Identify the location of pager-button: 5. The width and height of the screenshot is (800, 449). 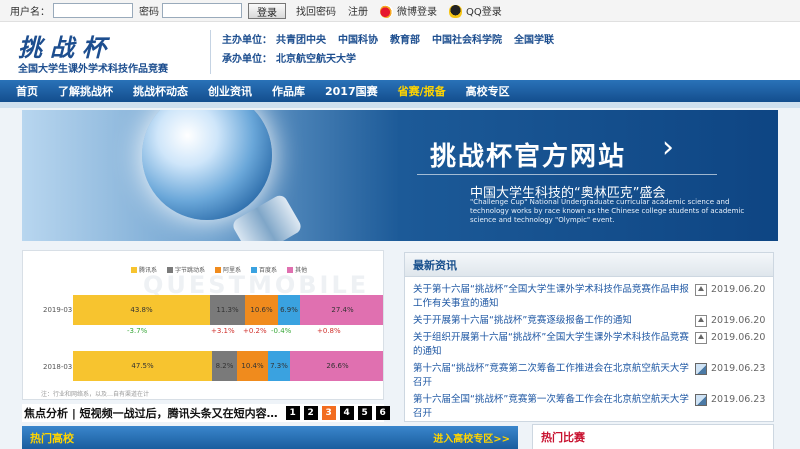
(364, 413).